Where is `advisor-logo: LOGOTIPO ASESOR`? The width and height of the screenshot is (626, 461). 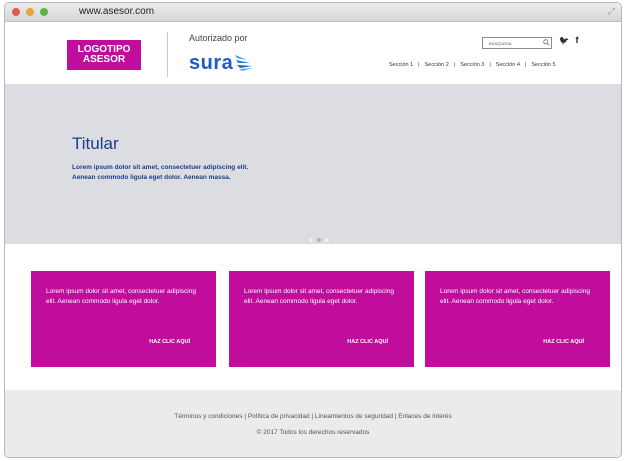
advisor-logo: LOGOTIPO ASESOR is located at coordinates (104, 55).